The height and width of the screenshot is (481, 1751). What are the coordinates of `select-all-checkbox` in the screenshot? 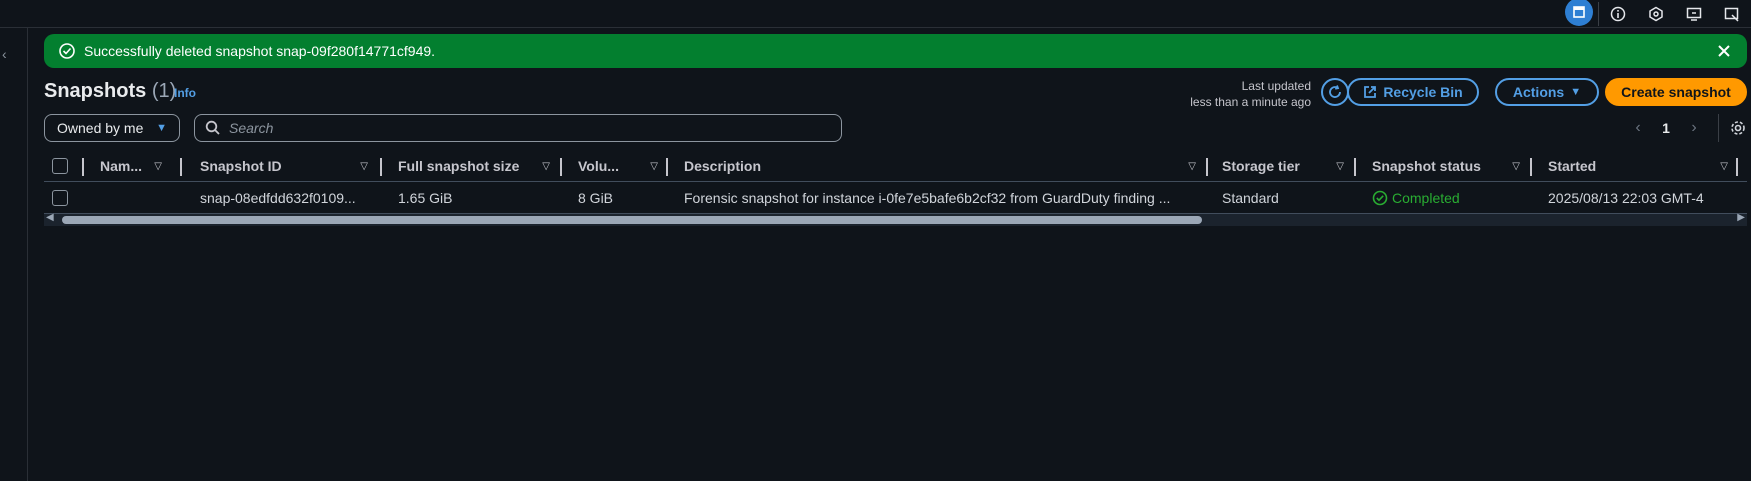 It's located at (60, 166).